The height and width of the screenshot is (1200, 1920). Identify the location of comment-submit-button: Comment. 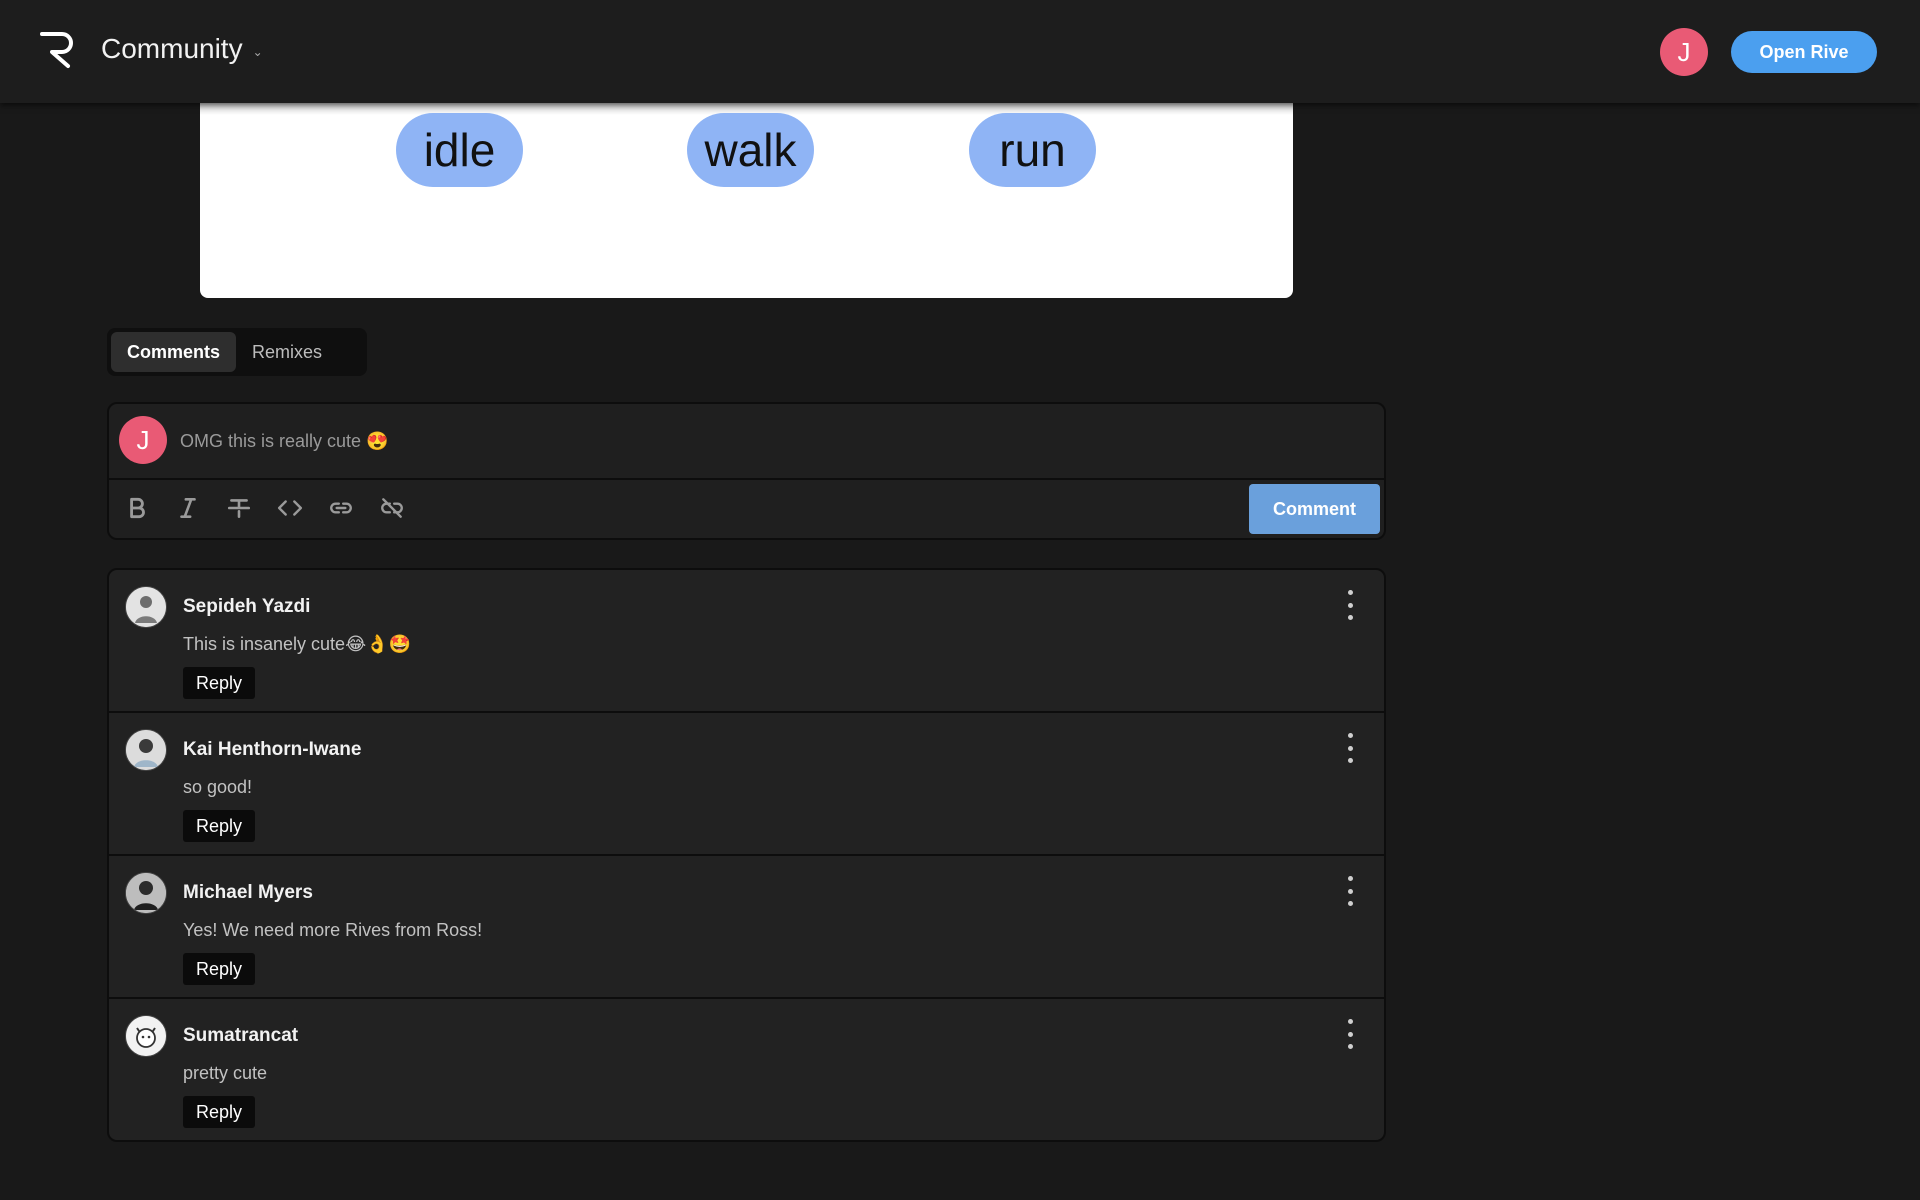
(1314, 509).